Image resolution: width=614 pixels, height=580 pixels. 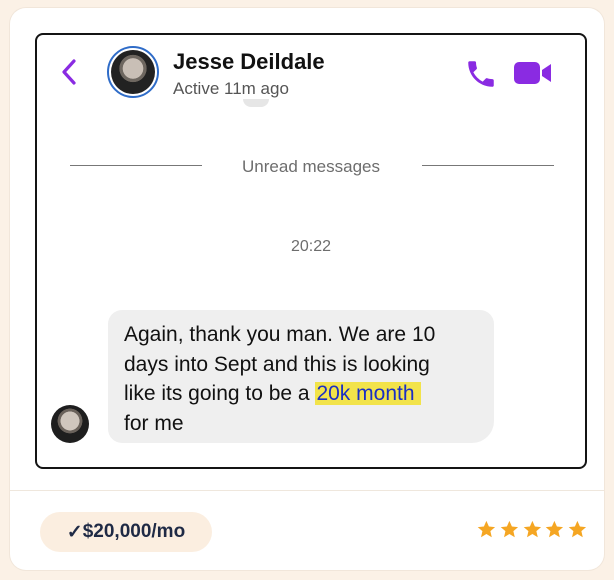 I want to click on check-icon: ✓, so click(x=74, y=532).